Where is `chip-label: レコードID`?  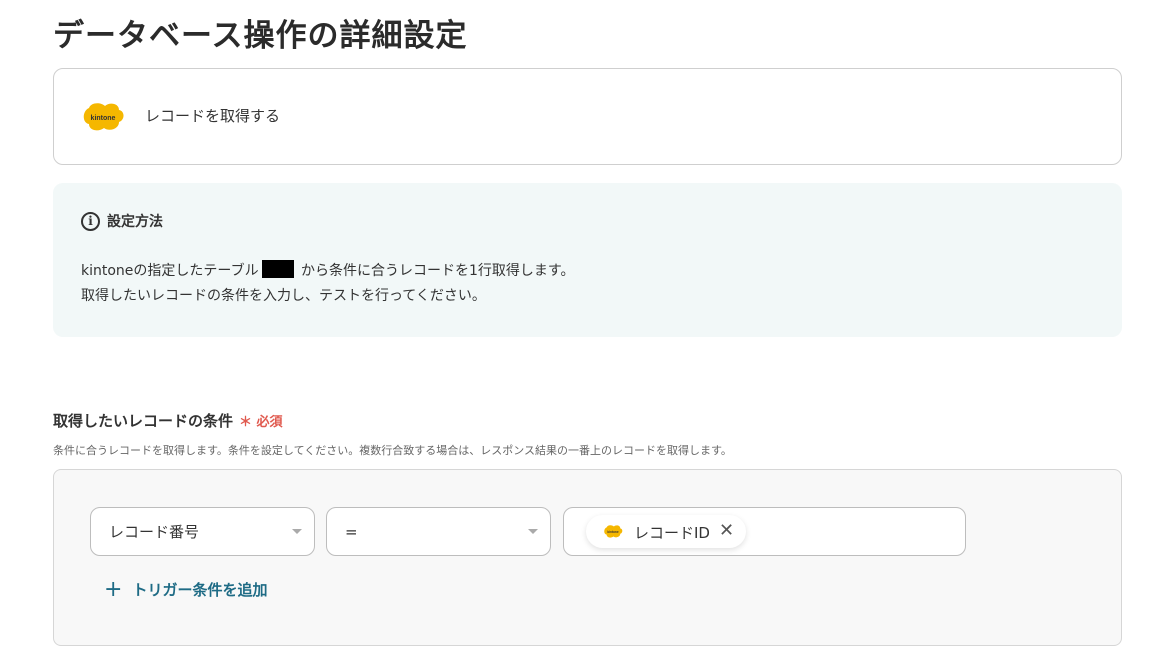 chip-label: レコードID is located at coordinates (672, 533).